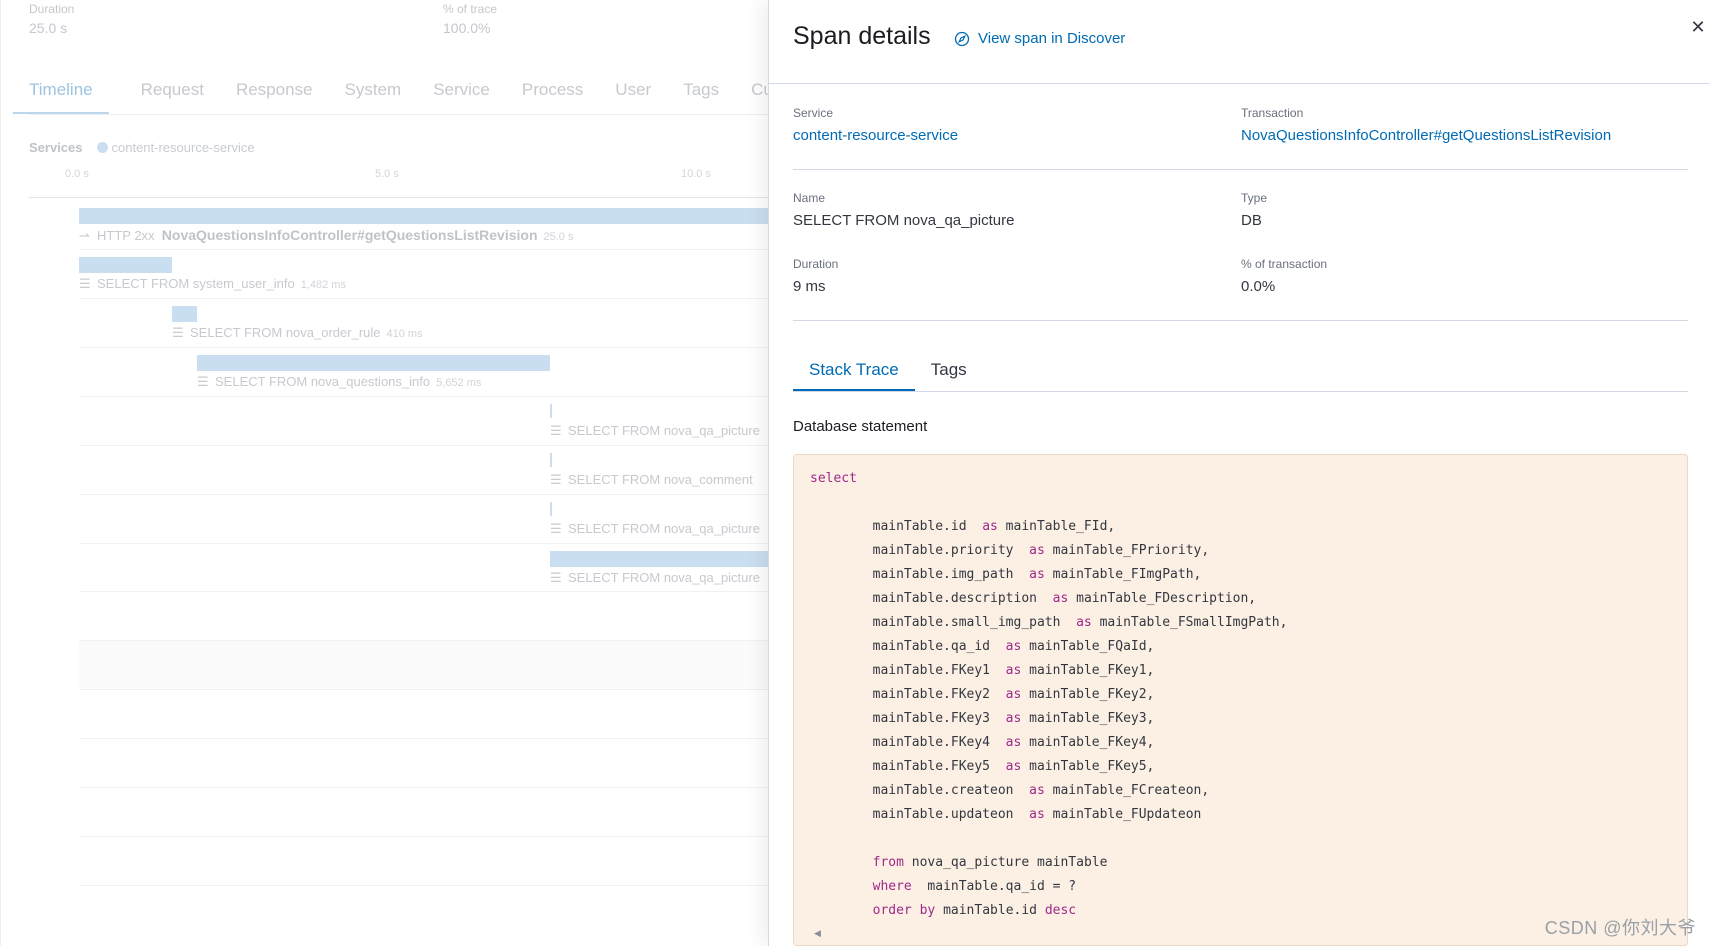  I want to click on timeline-axis, so click(414, 197).